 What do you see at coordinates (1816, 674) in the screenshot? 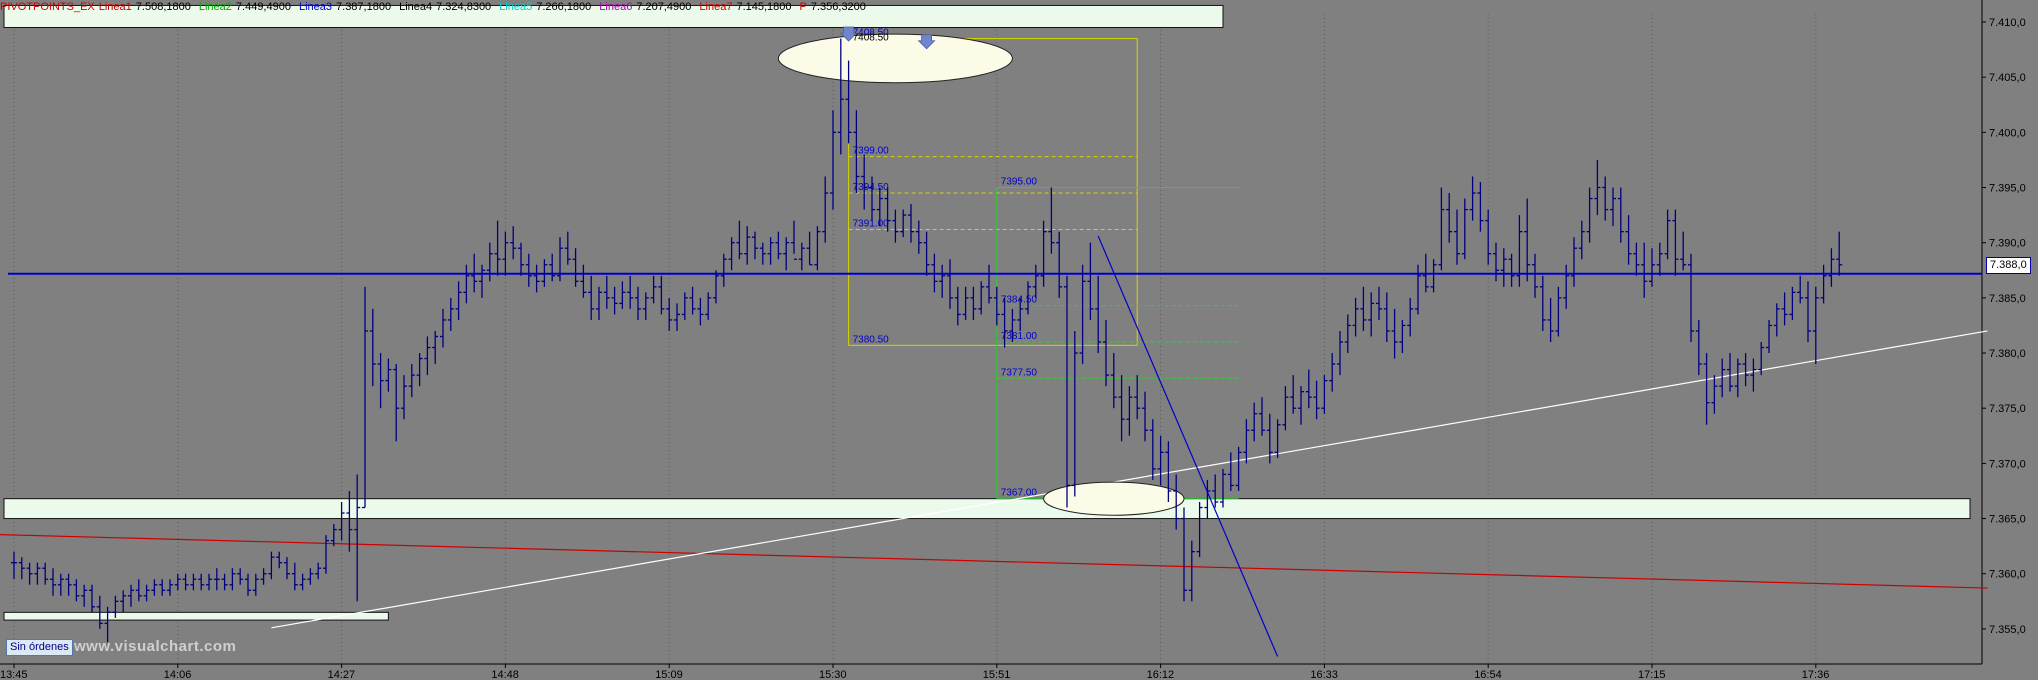
I see `x-tick-label: 17:36` at bounding box center [1816, 674].